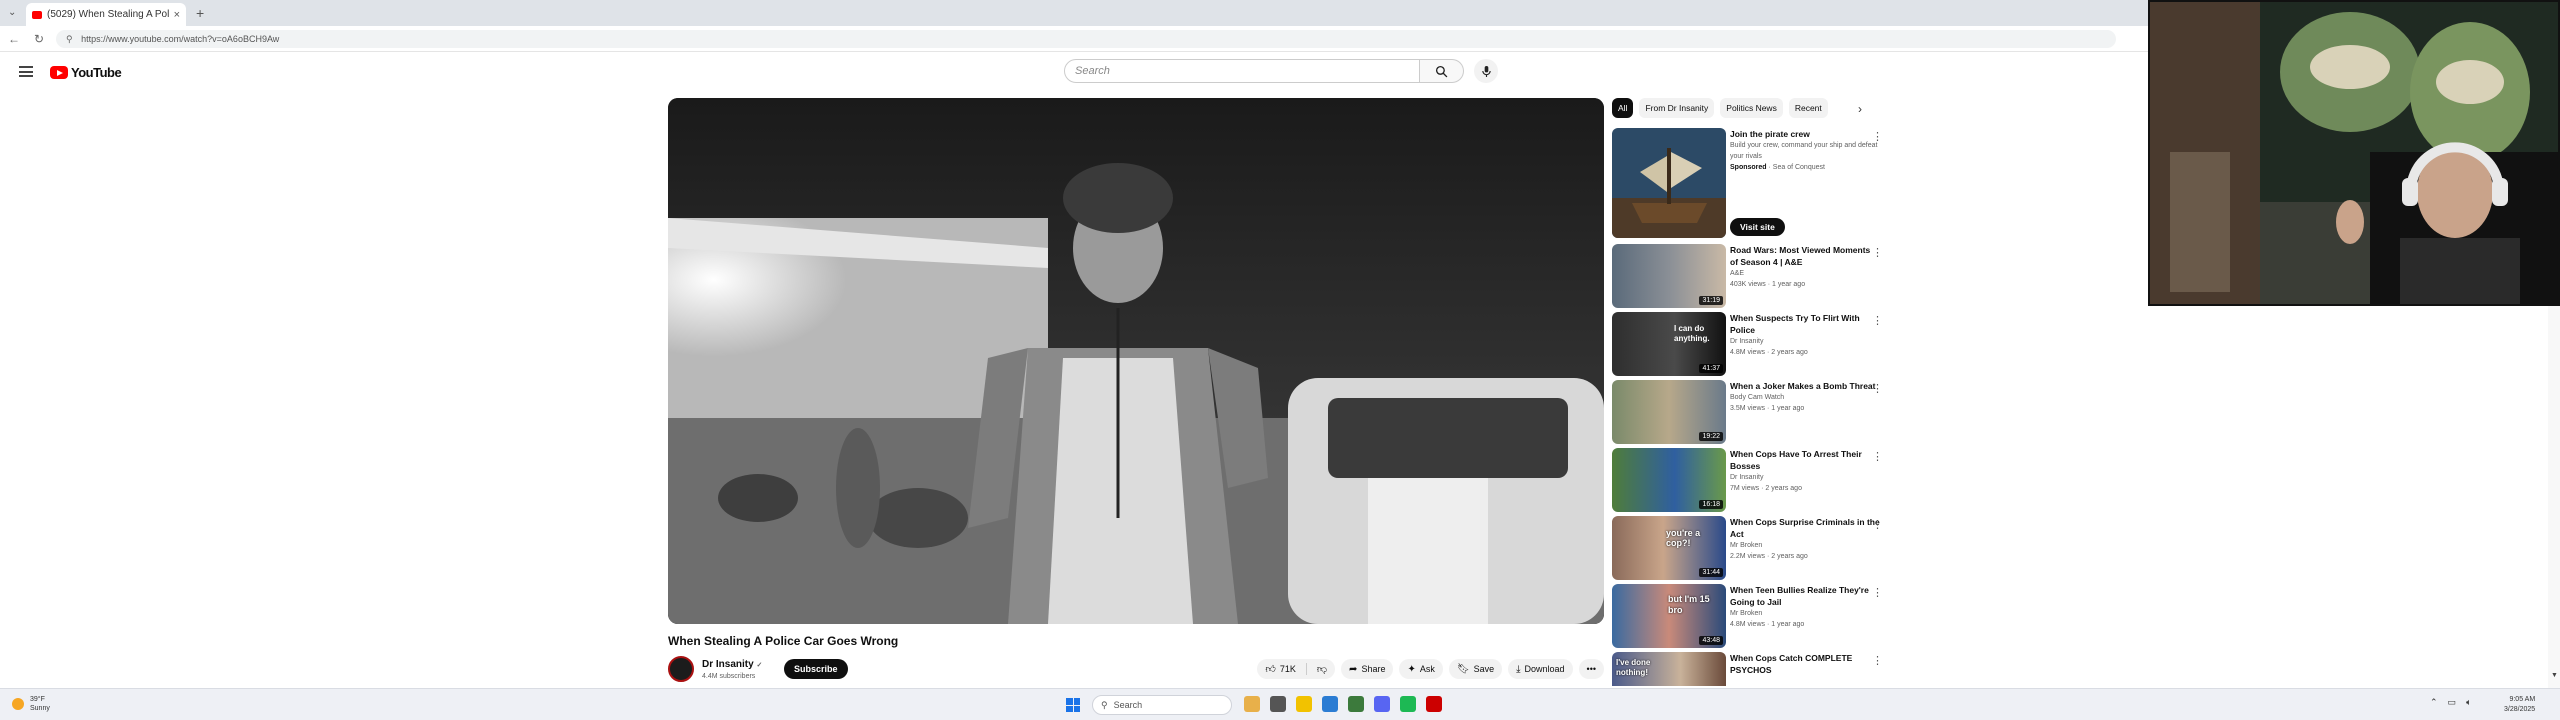 This screenshot has height=720, width=2560. What do you see at coordinates (2554, 675) in the screenshot?
I see `scroll-down-icon: ▼` at bounding box center [2554, 675].